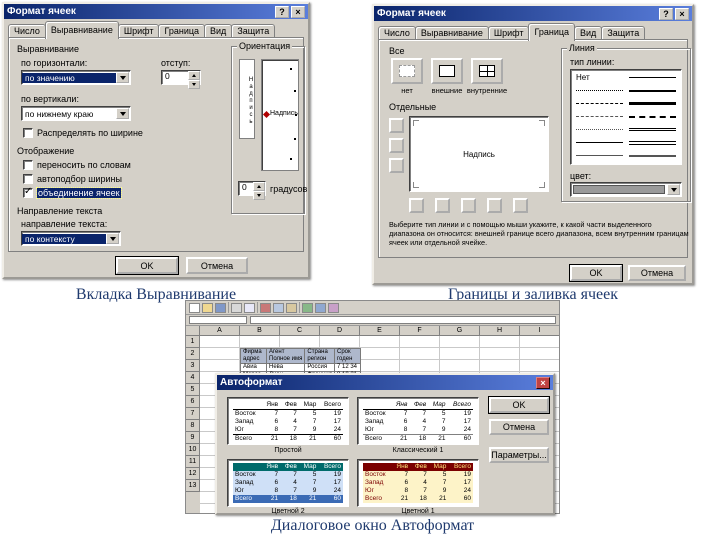 The image size is (720, 540). Describe the element at coordinates (468, 205) in the screenshot. I see `border-right-toggle-button` at that location.